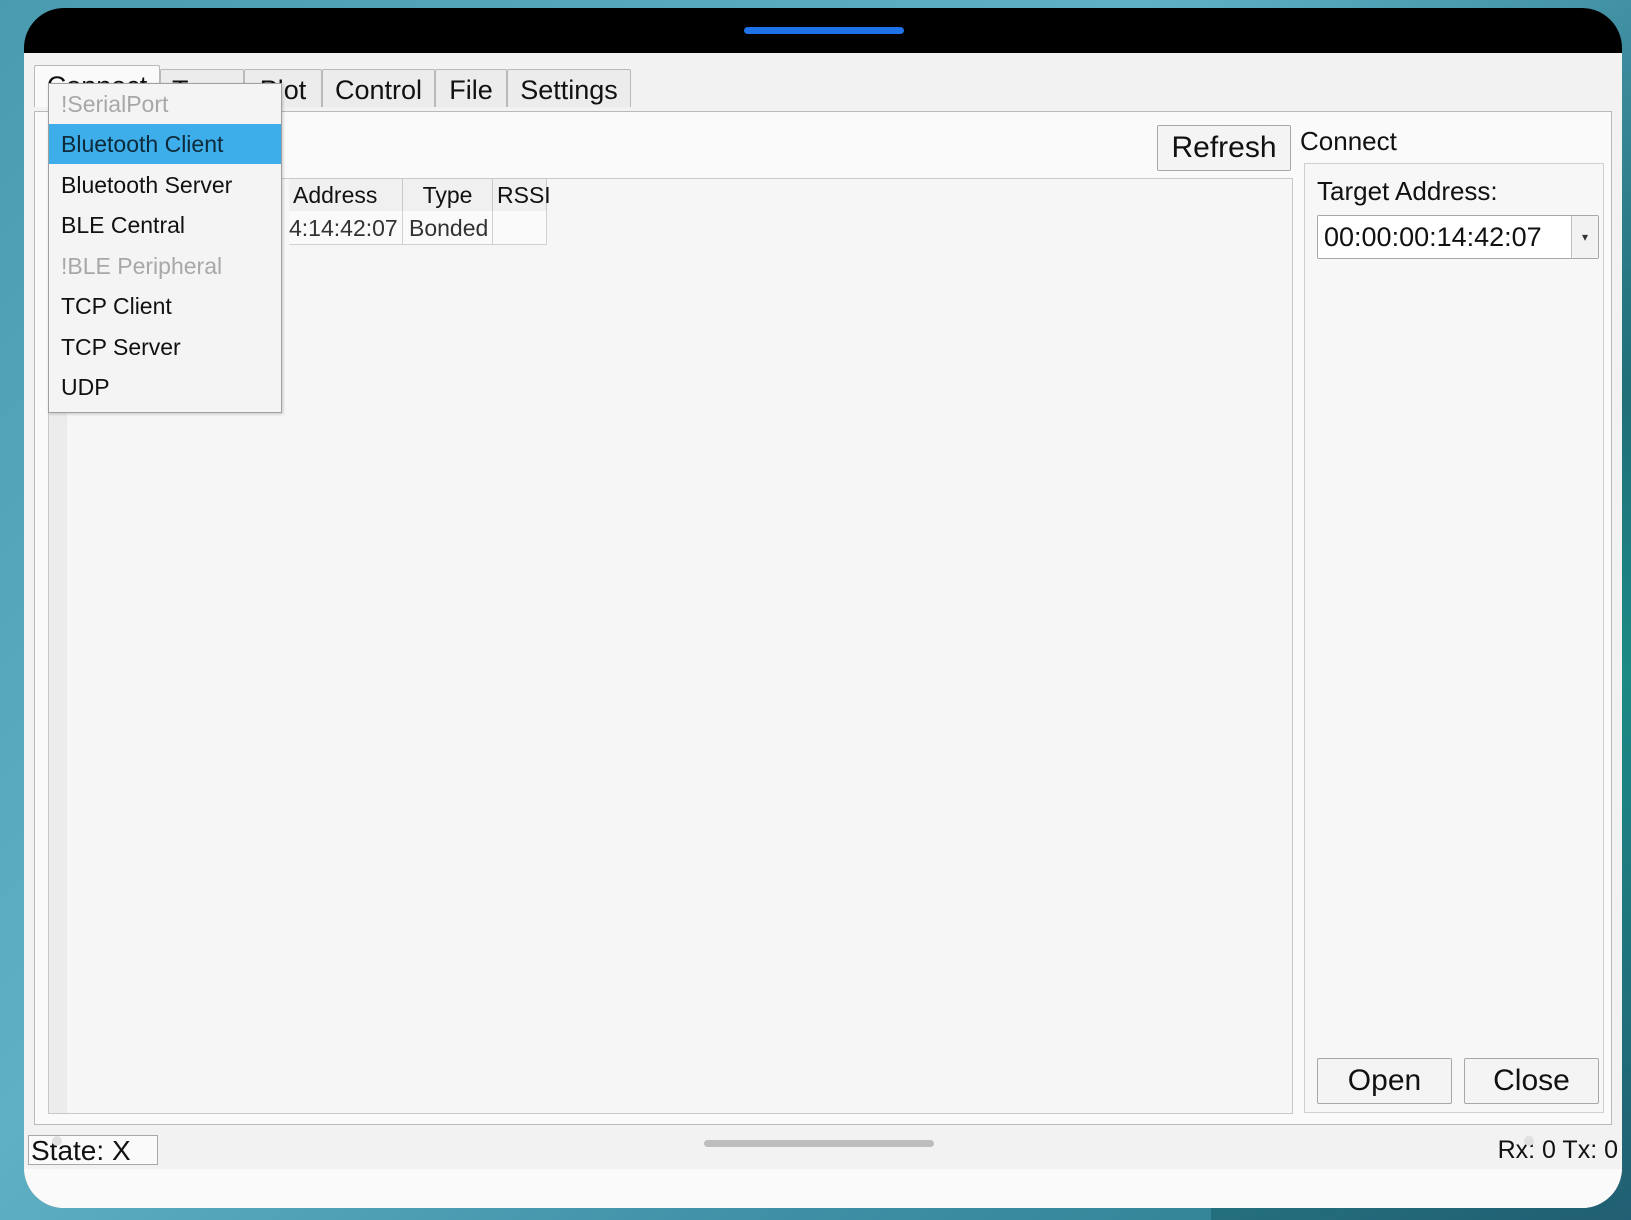 The height and width of the screenshot is (1220, 1631). What do you see at coordinates (520, 228) in the screenshot?
I see `cell-rssi` at bounding box center [520, 228].